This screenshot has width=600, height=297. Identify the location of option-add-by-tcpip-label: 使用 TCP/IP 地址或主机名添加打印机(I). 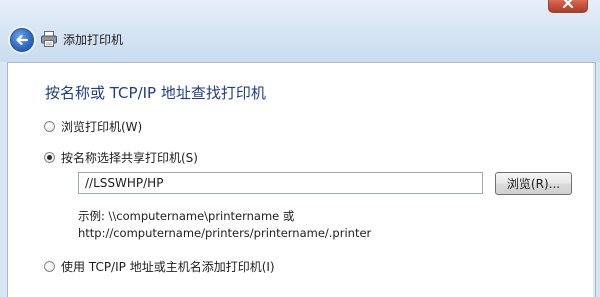
(168, 267).